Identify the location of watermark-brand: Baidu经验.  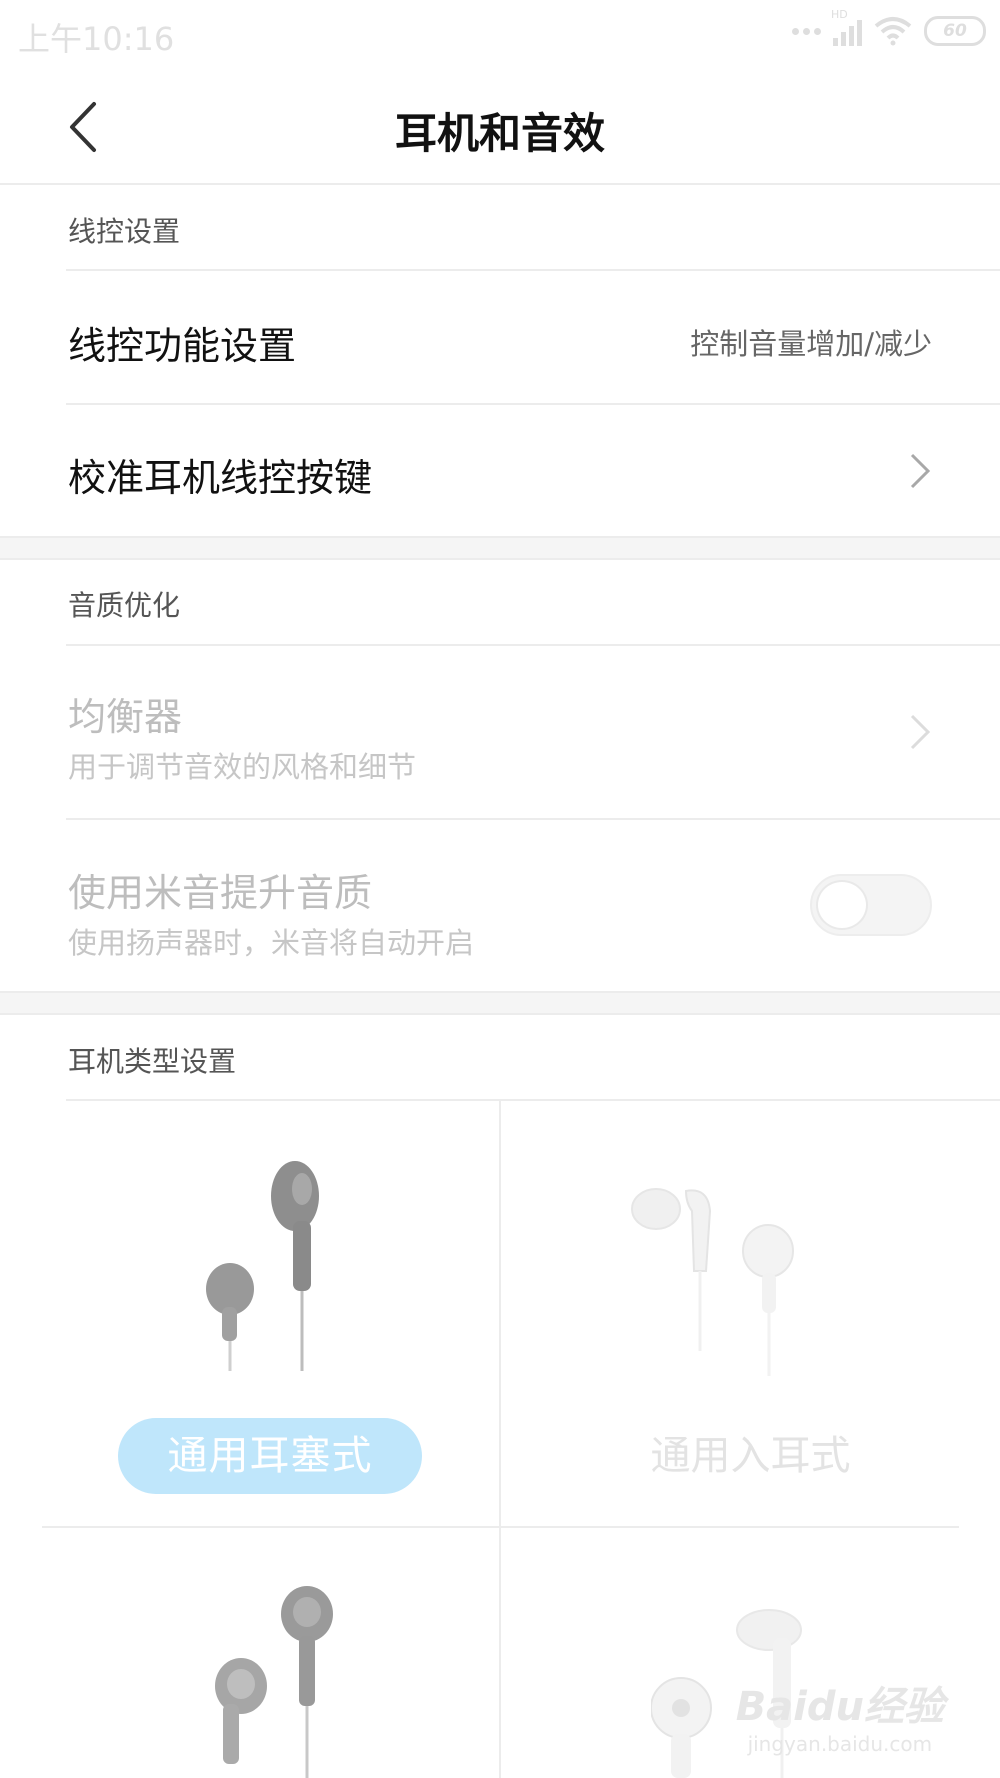
(839, 1707).